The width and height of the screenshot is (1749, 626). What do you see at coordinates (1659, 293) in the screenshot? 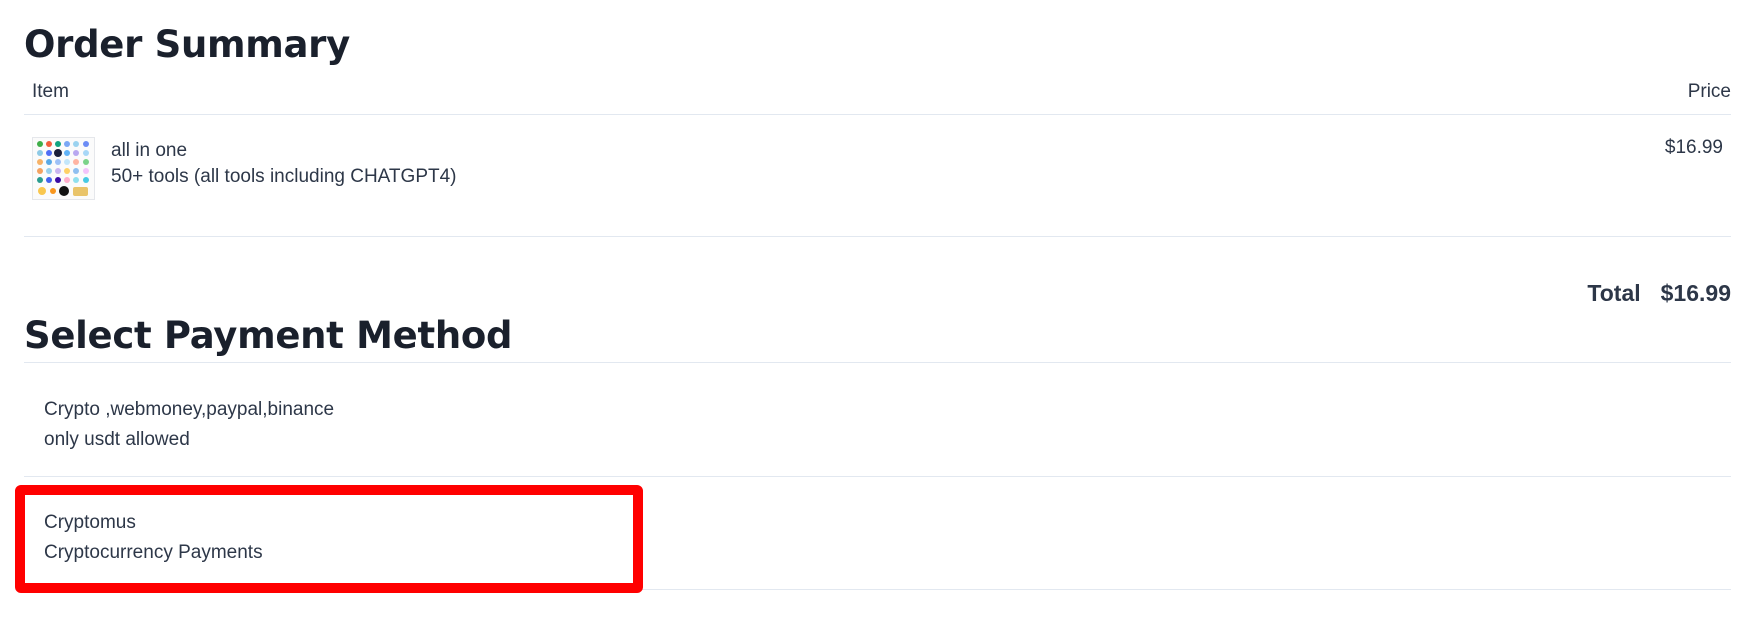
I see `order-total: Total $16.99` at bounding box center [1659, 293].